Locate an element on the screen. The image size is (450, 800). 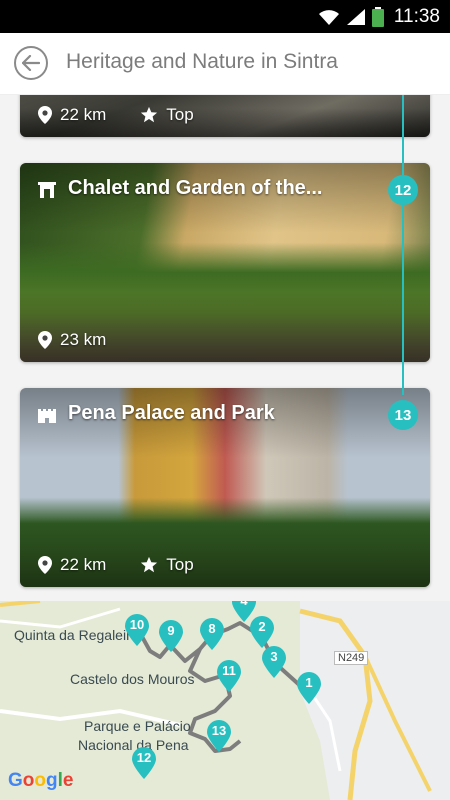
arrow-left-icon is located at coordinates (31, 63).